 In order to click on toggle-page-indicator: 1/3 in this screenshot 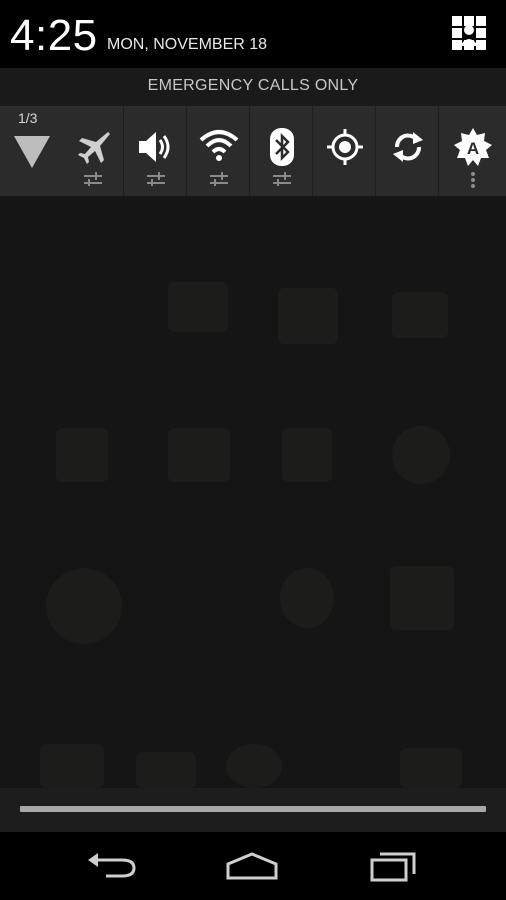, I will do `click(31, 151)`.